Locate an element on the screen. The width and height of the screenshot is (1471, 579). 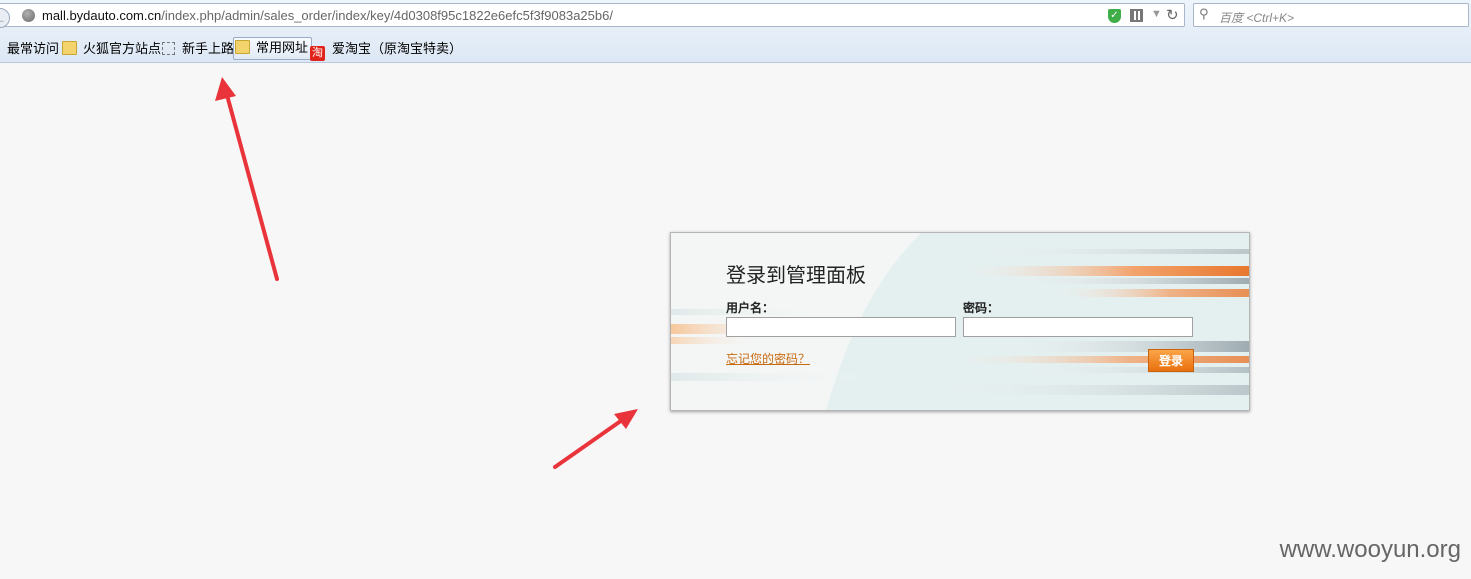
username-input is located at coordinates (841, 327).